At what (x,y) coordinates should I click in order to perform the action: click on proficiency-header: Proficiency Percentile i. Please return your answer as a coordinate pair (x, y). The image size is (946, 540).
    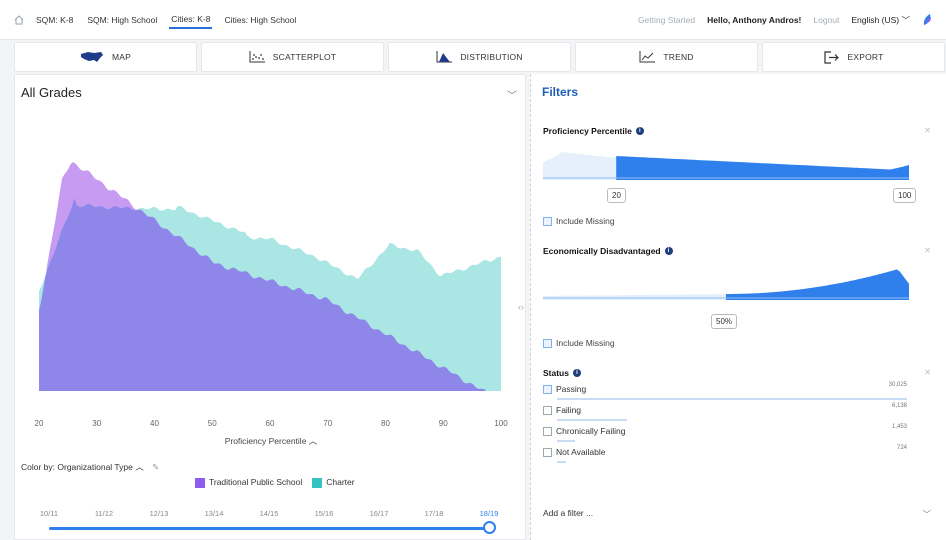
    Looking at the image, I should click on (737, 131).